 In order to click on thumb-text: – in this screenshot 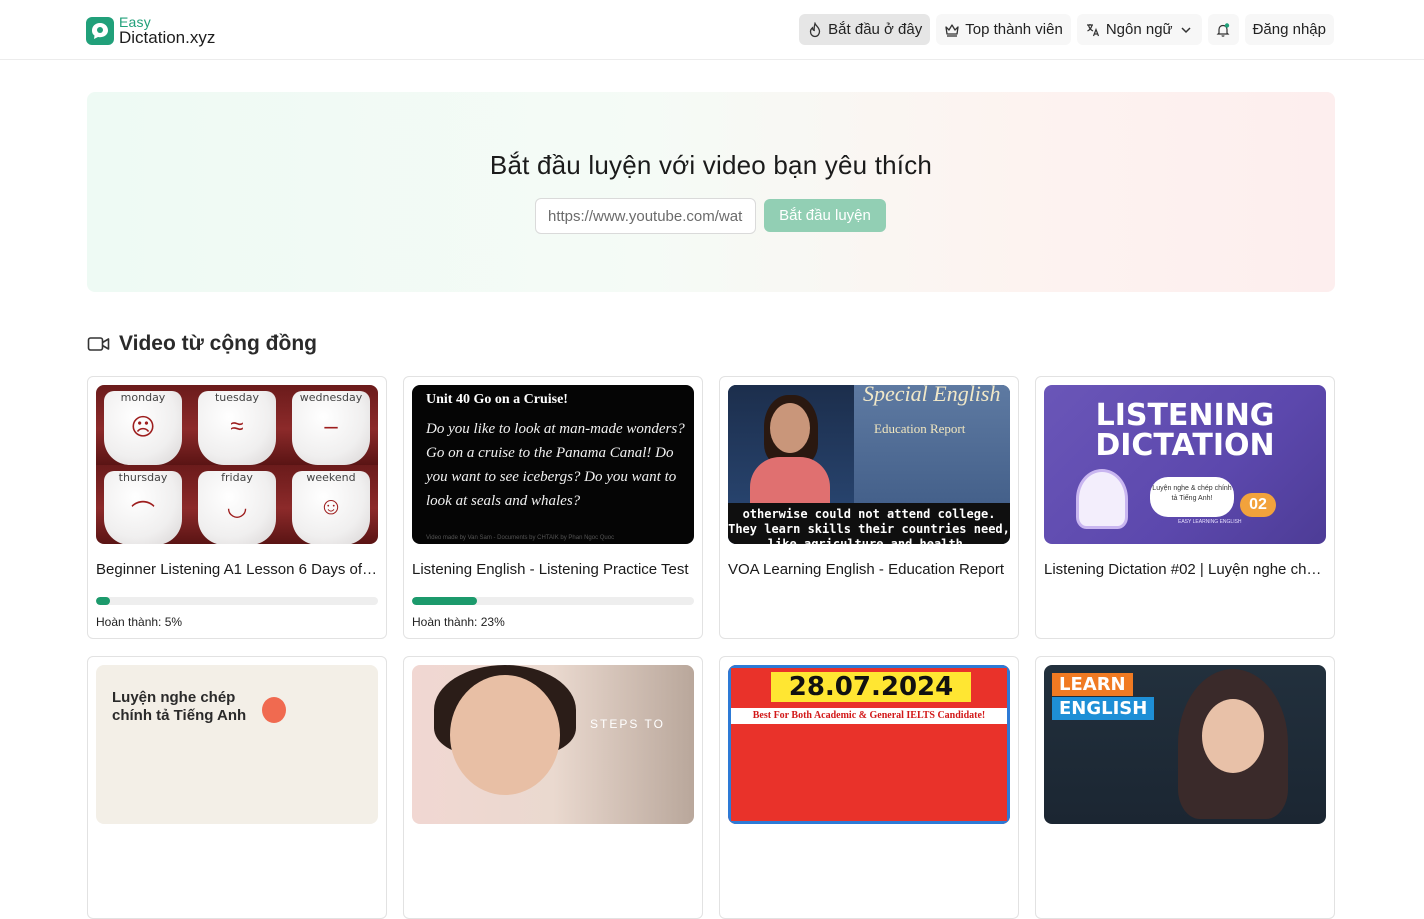, I will do `click(331, 426)`.